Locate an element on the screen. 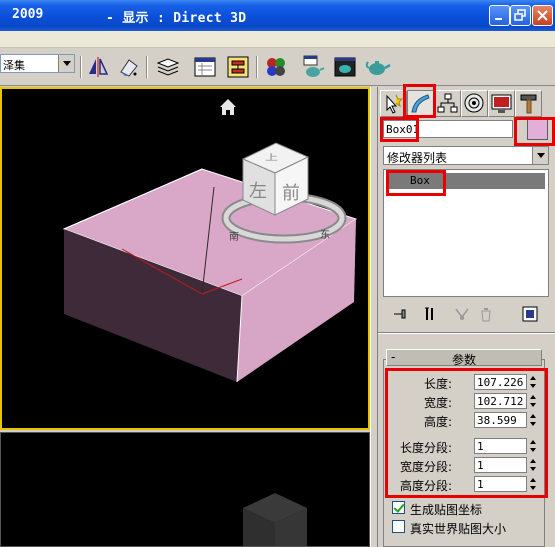  pin-icon is located at coordinates (400, 314).